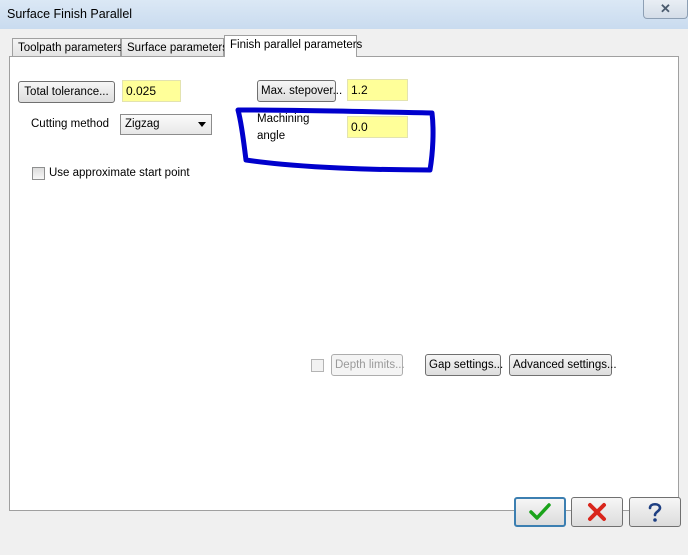  I want to click on depth-limits-checkbox, so click(317, 365).